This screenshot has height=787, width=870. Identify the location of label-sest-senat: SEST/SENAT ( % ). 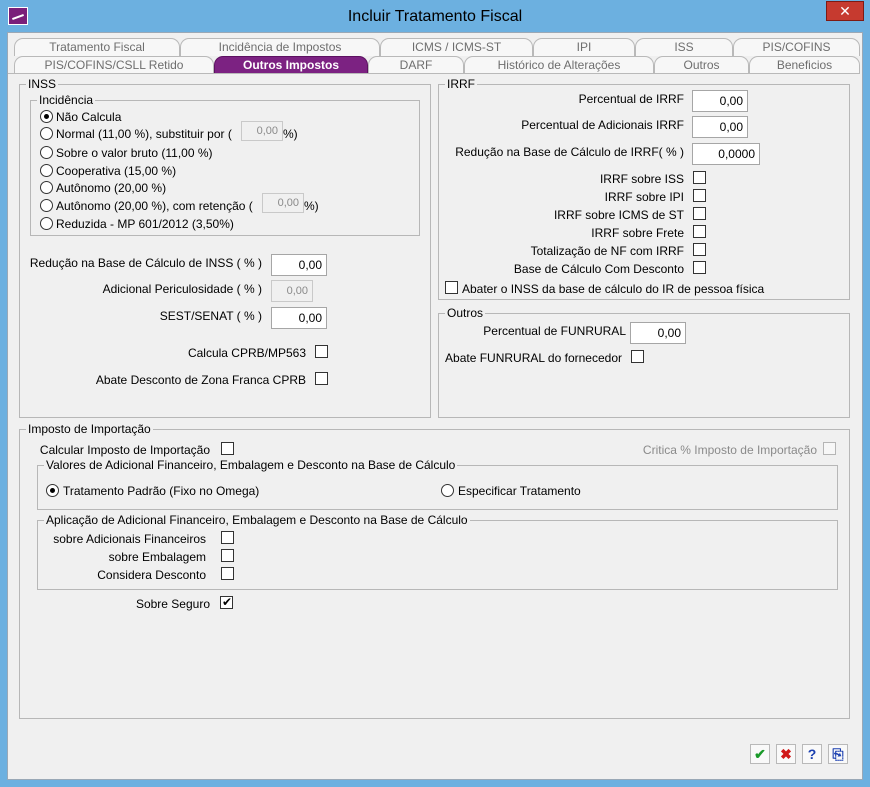
(210, 316).